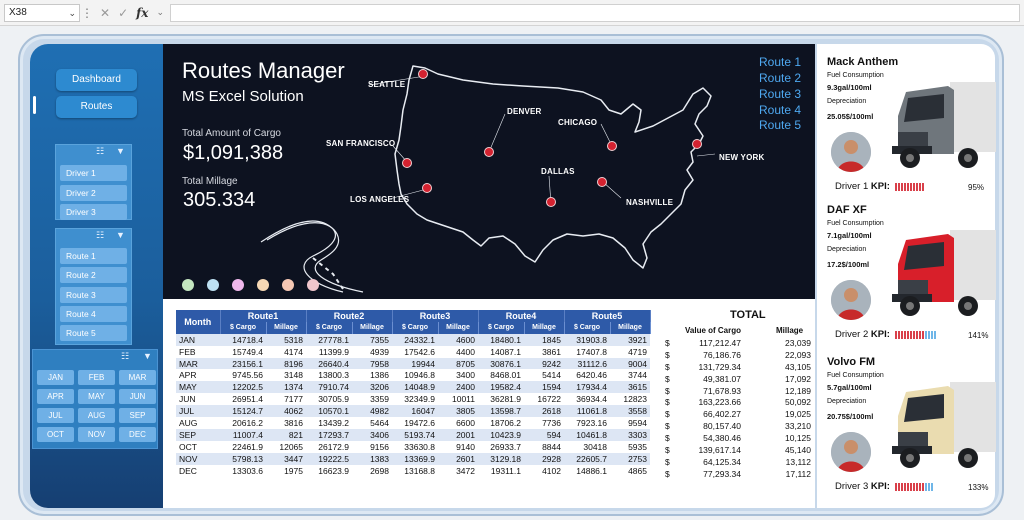 The width and height of the screenshot is (1024, 520). Describe the element at coordinates (286, 470) in the screenshot. I see `millage-cell: 1975` at that location.